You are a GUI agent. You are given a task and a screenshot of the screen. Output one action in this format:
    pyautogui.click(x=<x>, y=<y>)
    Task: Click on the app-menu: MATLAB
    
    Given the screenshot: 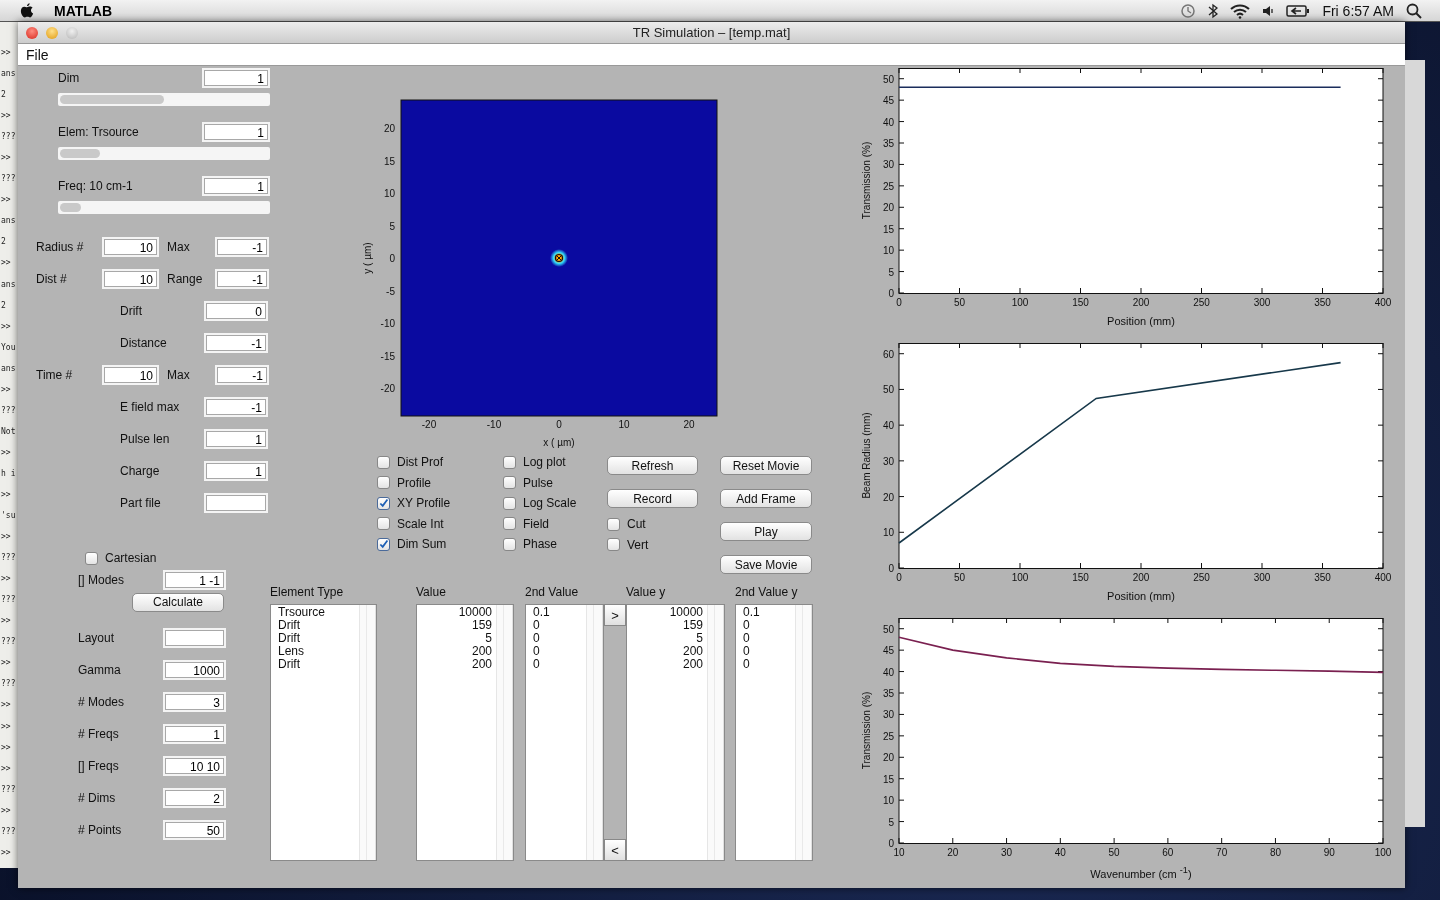 What is the action you would take?
    pyautogui.click(x=83, y=10)
    